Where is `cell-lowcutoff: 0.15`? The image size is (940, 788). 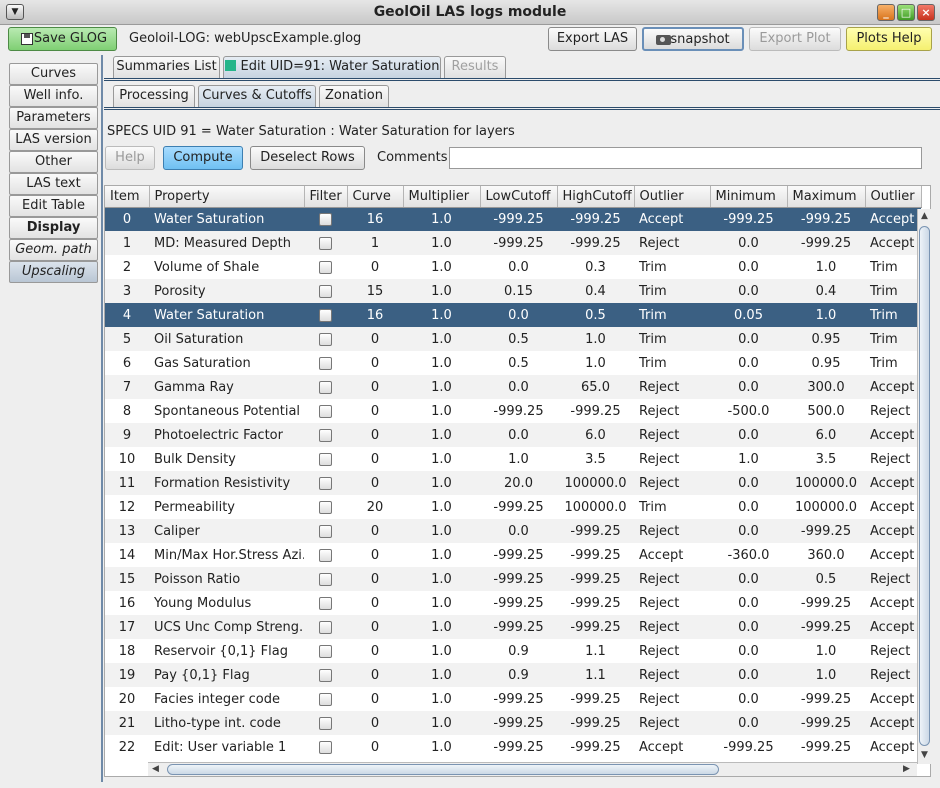
cell-lowcutoff: 0.15 is located at coordinates (518, 291).